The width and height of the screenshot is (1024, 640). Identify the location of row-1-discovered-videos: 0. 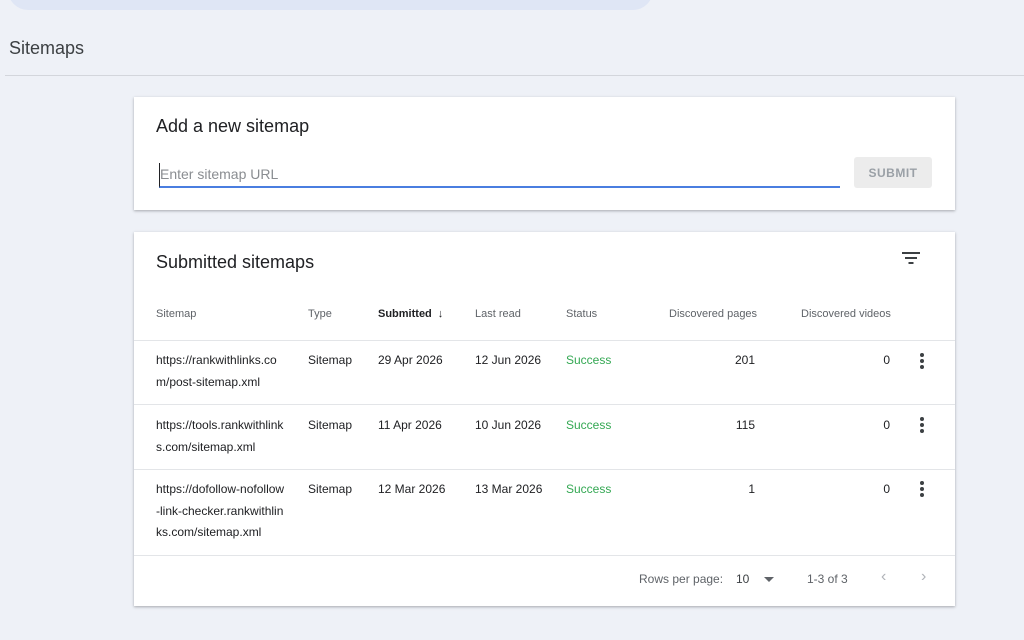
(886, 360).